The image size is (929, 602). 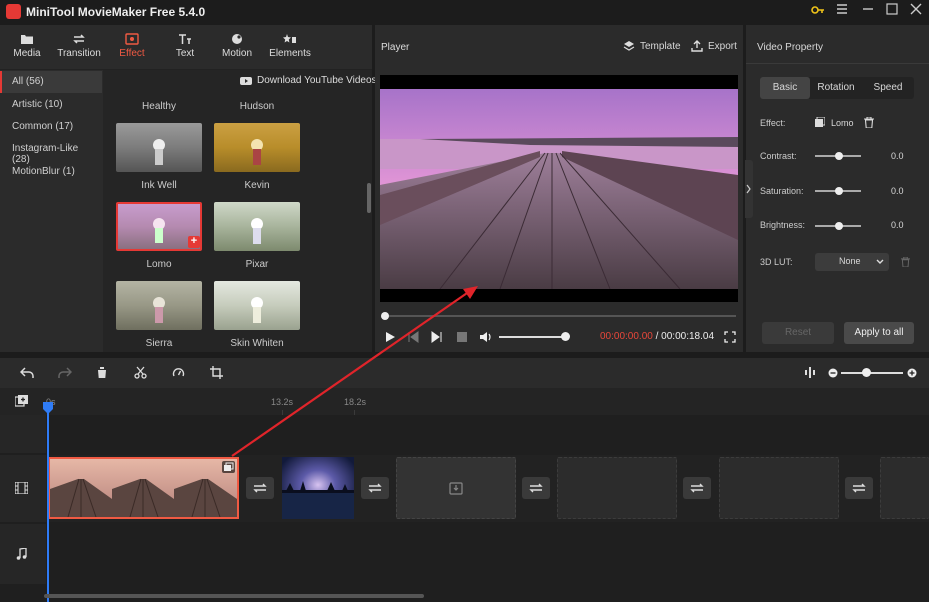 I want to click on property-divider, so click(x=837, y=63).